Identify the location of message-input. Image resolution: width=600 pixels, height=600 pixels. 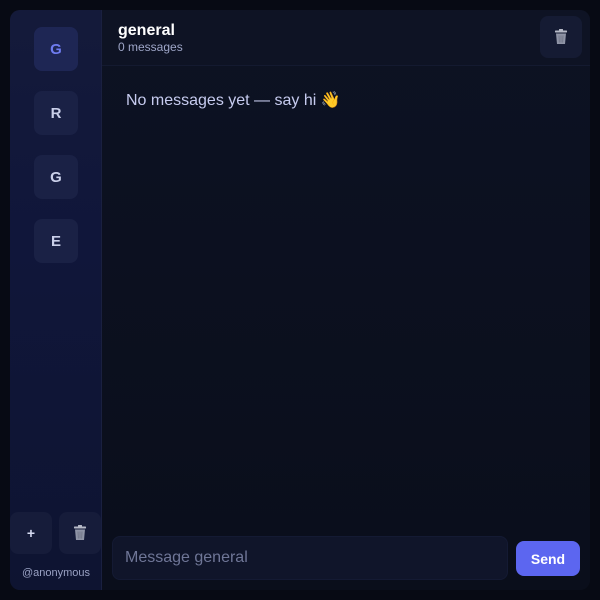
(310, 558).